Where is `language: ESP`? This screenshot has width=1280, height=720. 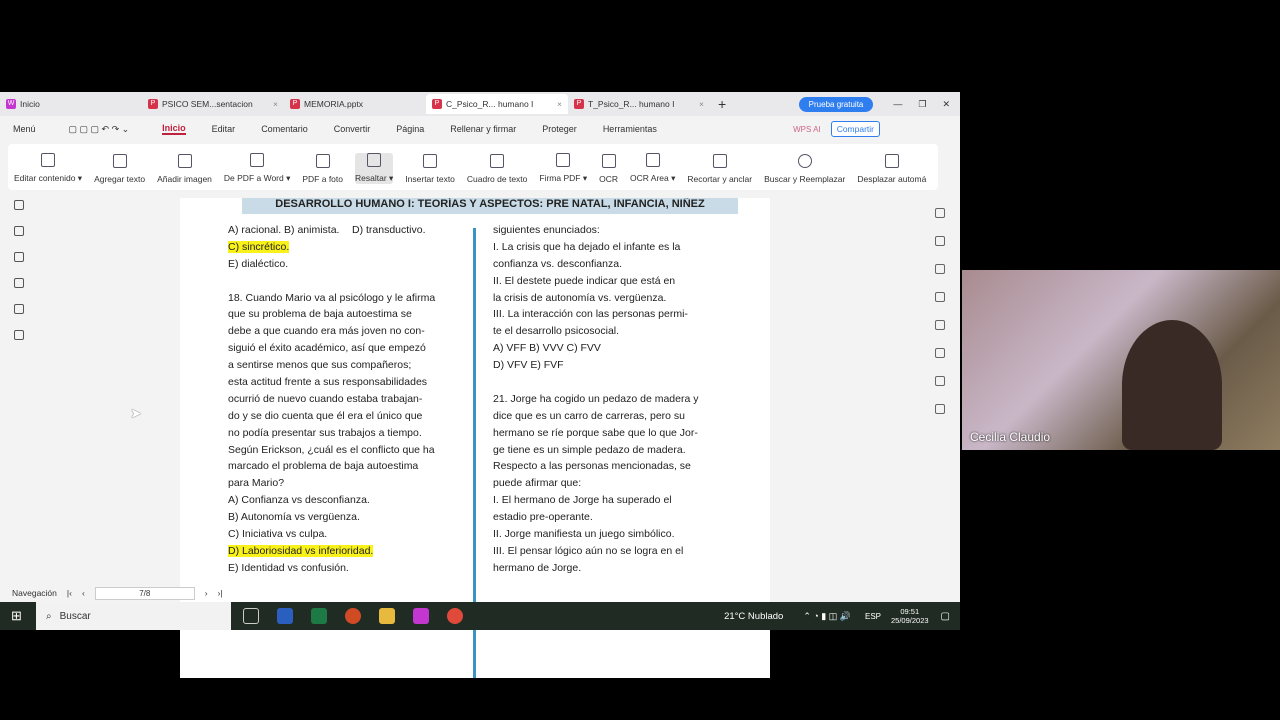
language: ESP is located at coordinates (873, 616).